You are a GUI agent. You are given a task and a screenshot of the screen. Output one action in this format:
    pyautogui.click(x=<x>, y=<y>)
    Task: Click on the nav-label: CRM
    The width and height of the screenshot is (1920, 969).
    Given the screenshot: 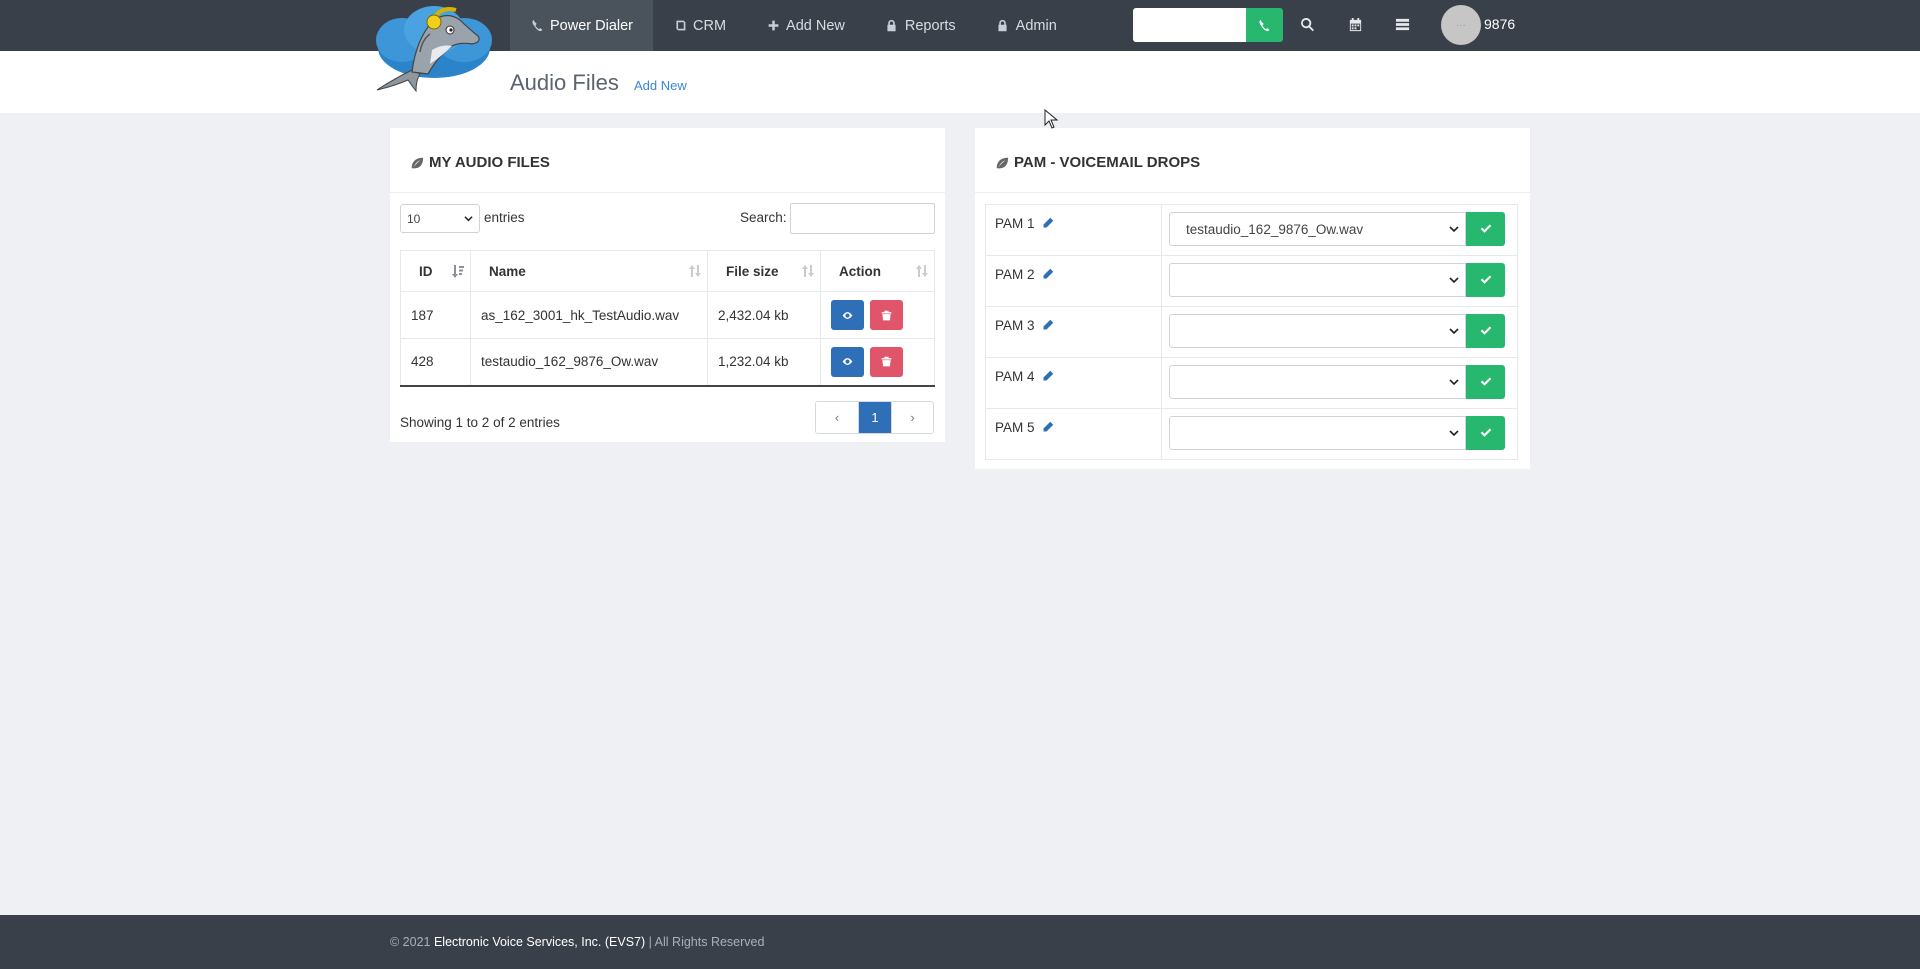 What is the action you would take?
    pyautogui.click(x=710, y=25)
    